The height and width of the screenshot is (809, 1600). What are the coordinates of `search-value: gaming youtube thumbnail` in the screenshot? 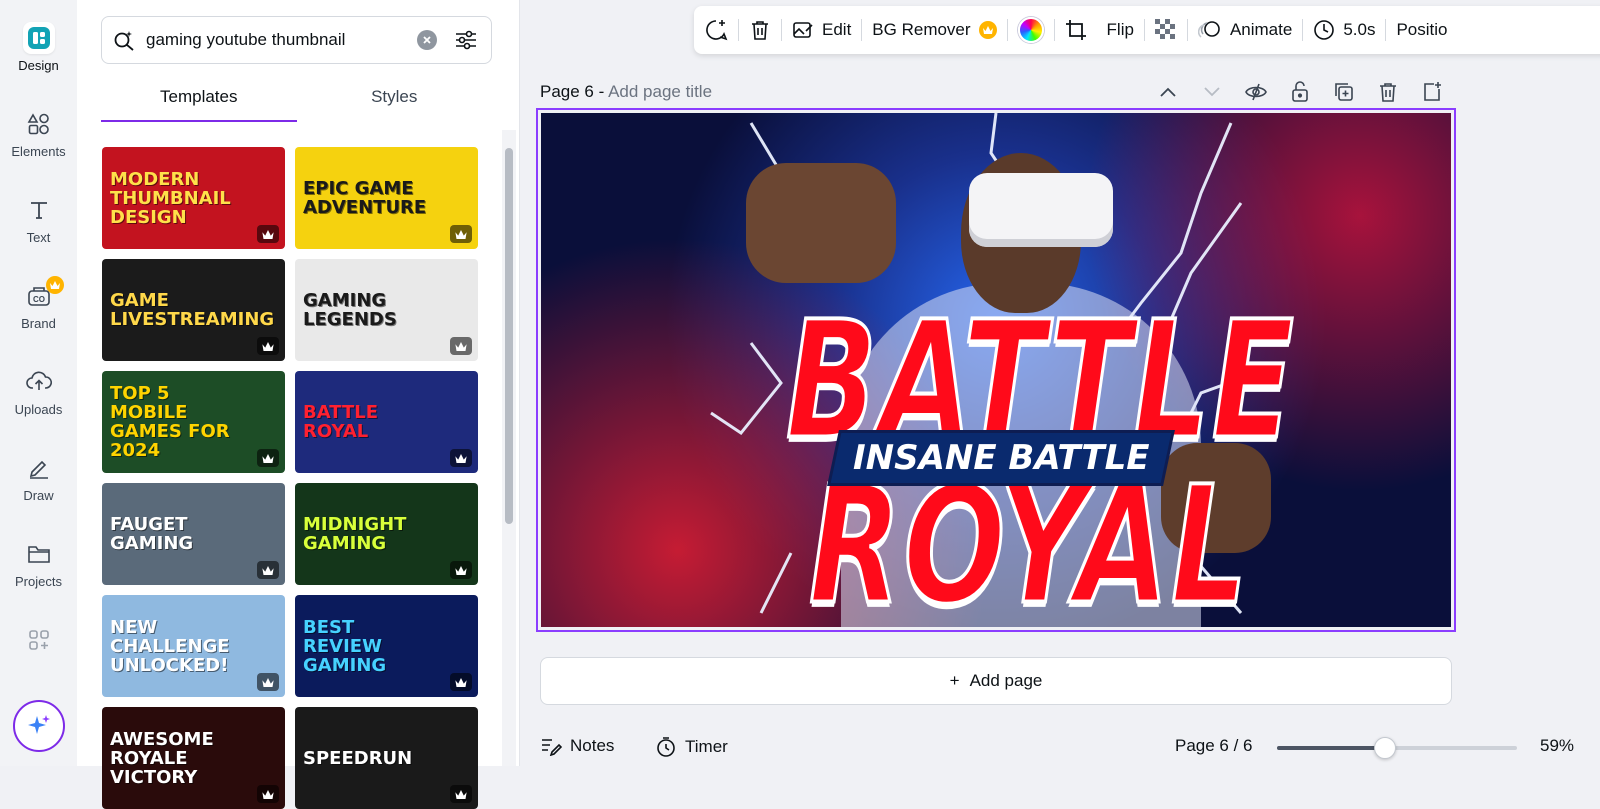 It's located at (281, 40).